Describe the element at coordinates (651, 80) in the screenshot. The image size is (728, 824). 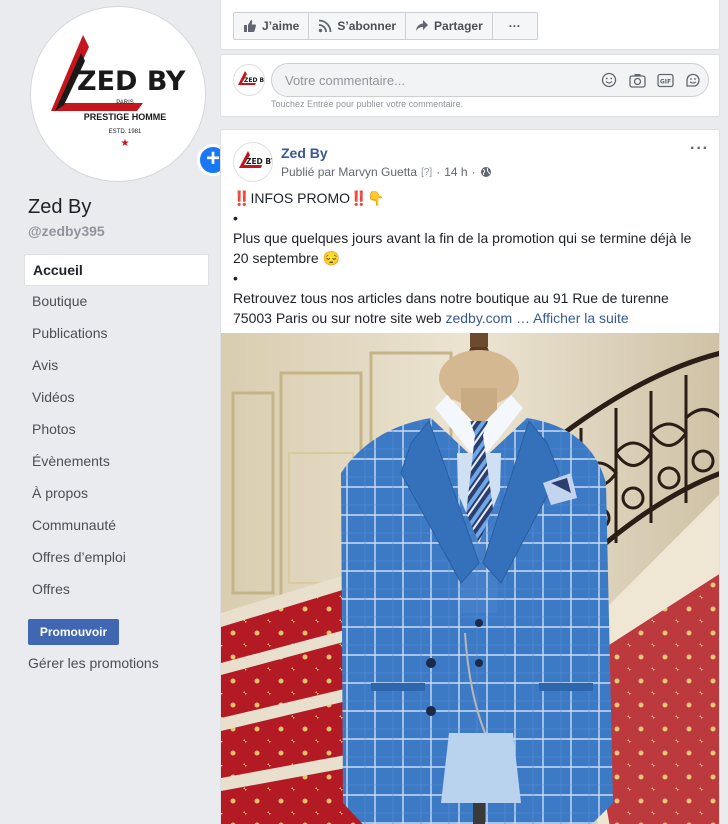
I see `comment-icons: GIF` at that location.